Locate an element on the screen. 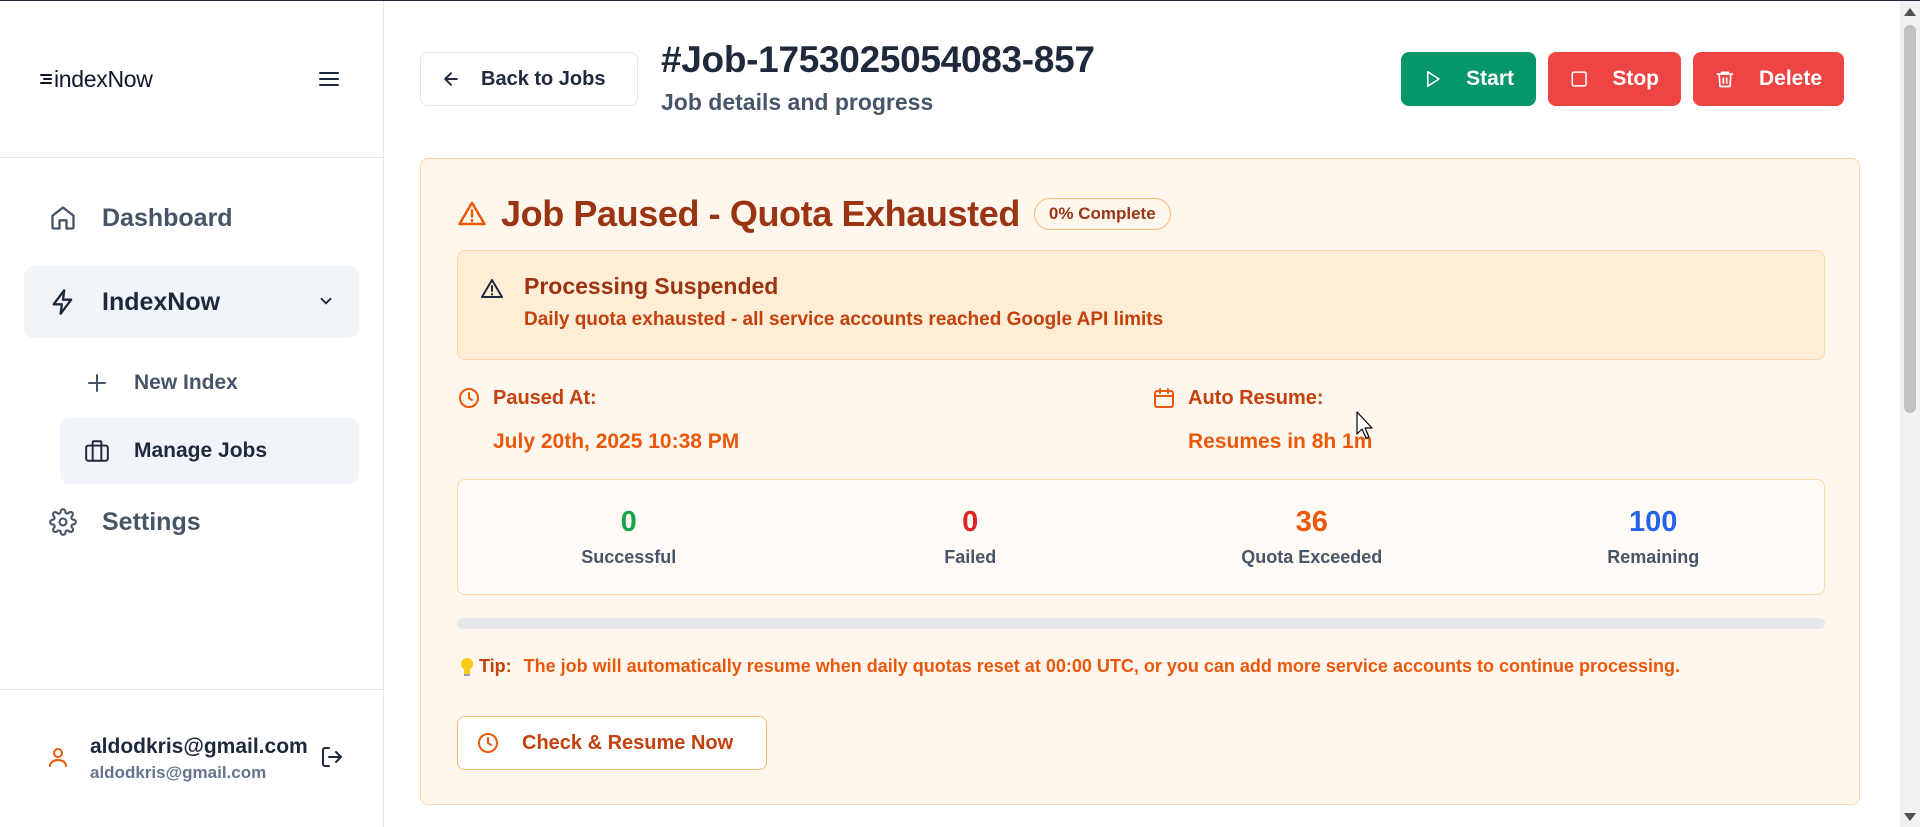 This screenshot has width=1920, height=827. scroll-up-icon is located at coordinates (1910, 12).